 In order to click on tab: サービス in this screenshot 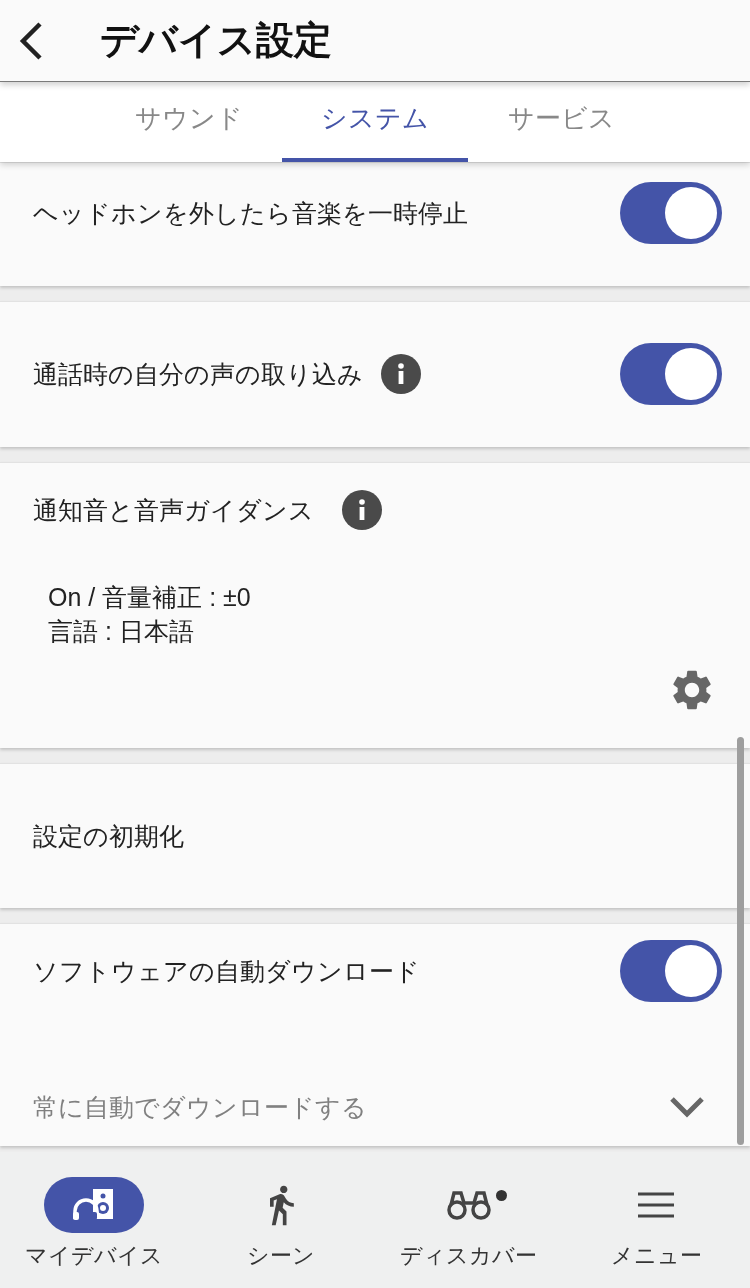, I will do `click(561, 122)`.